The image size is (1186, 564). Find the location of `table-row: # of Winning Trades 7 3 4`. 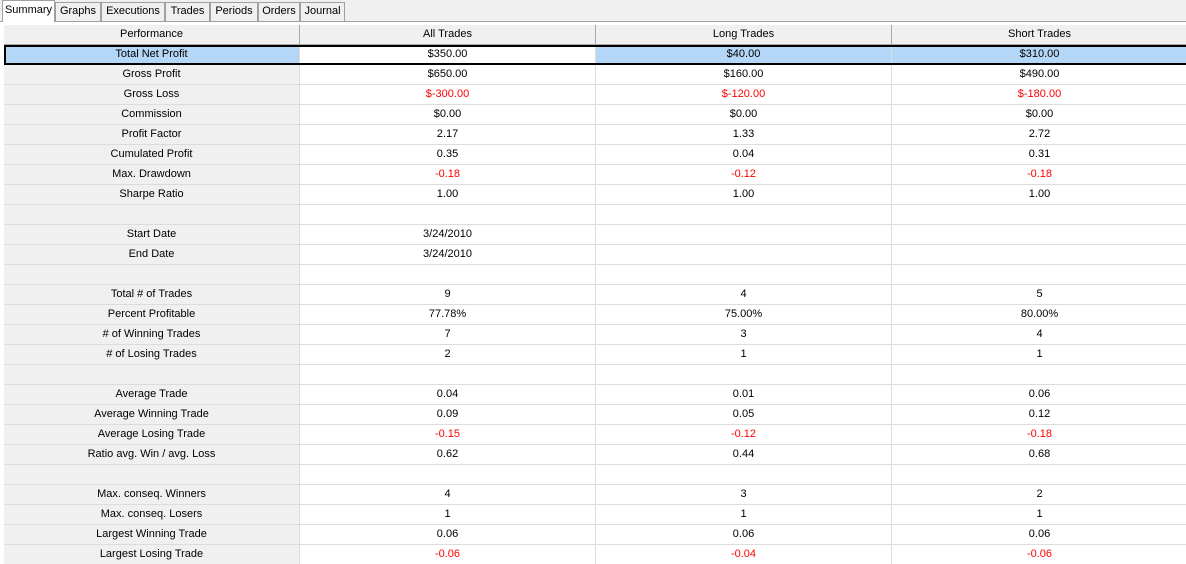

table-row: # of Winning Trades 7 3 4 is located at coordinates (595, 335).